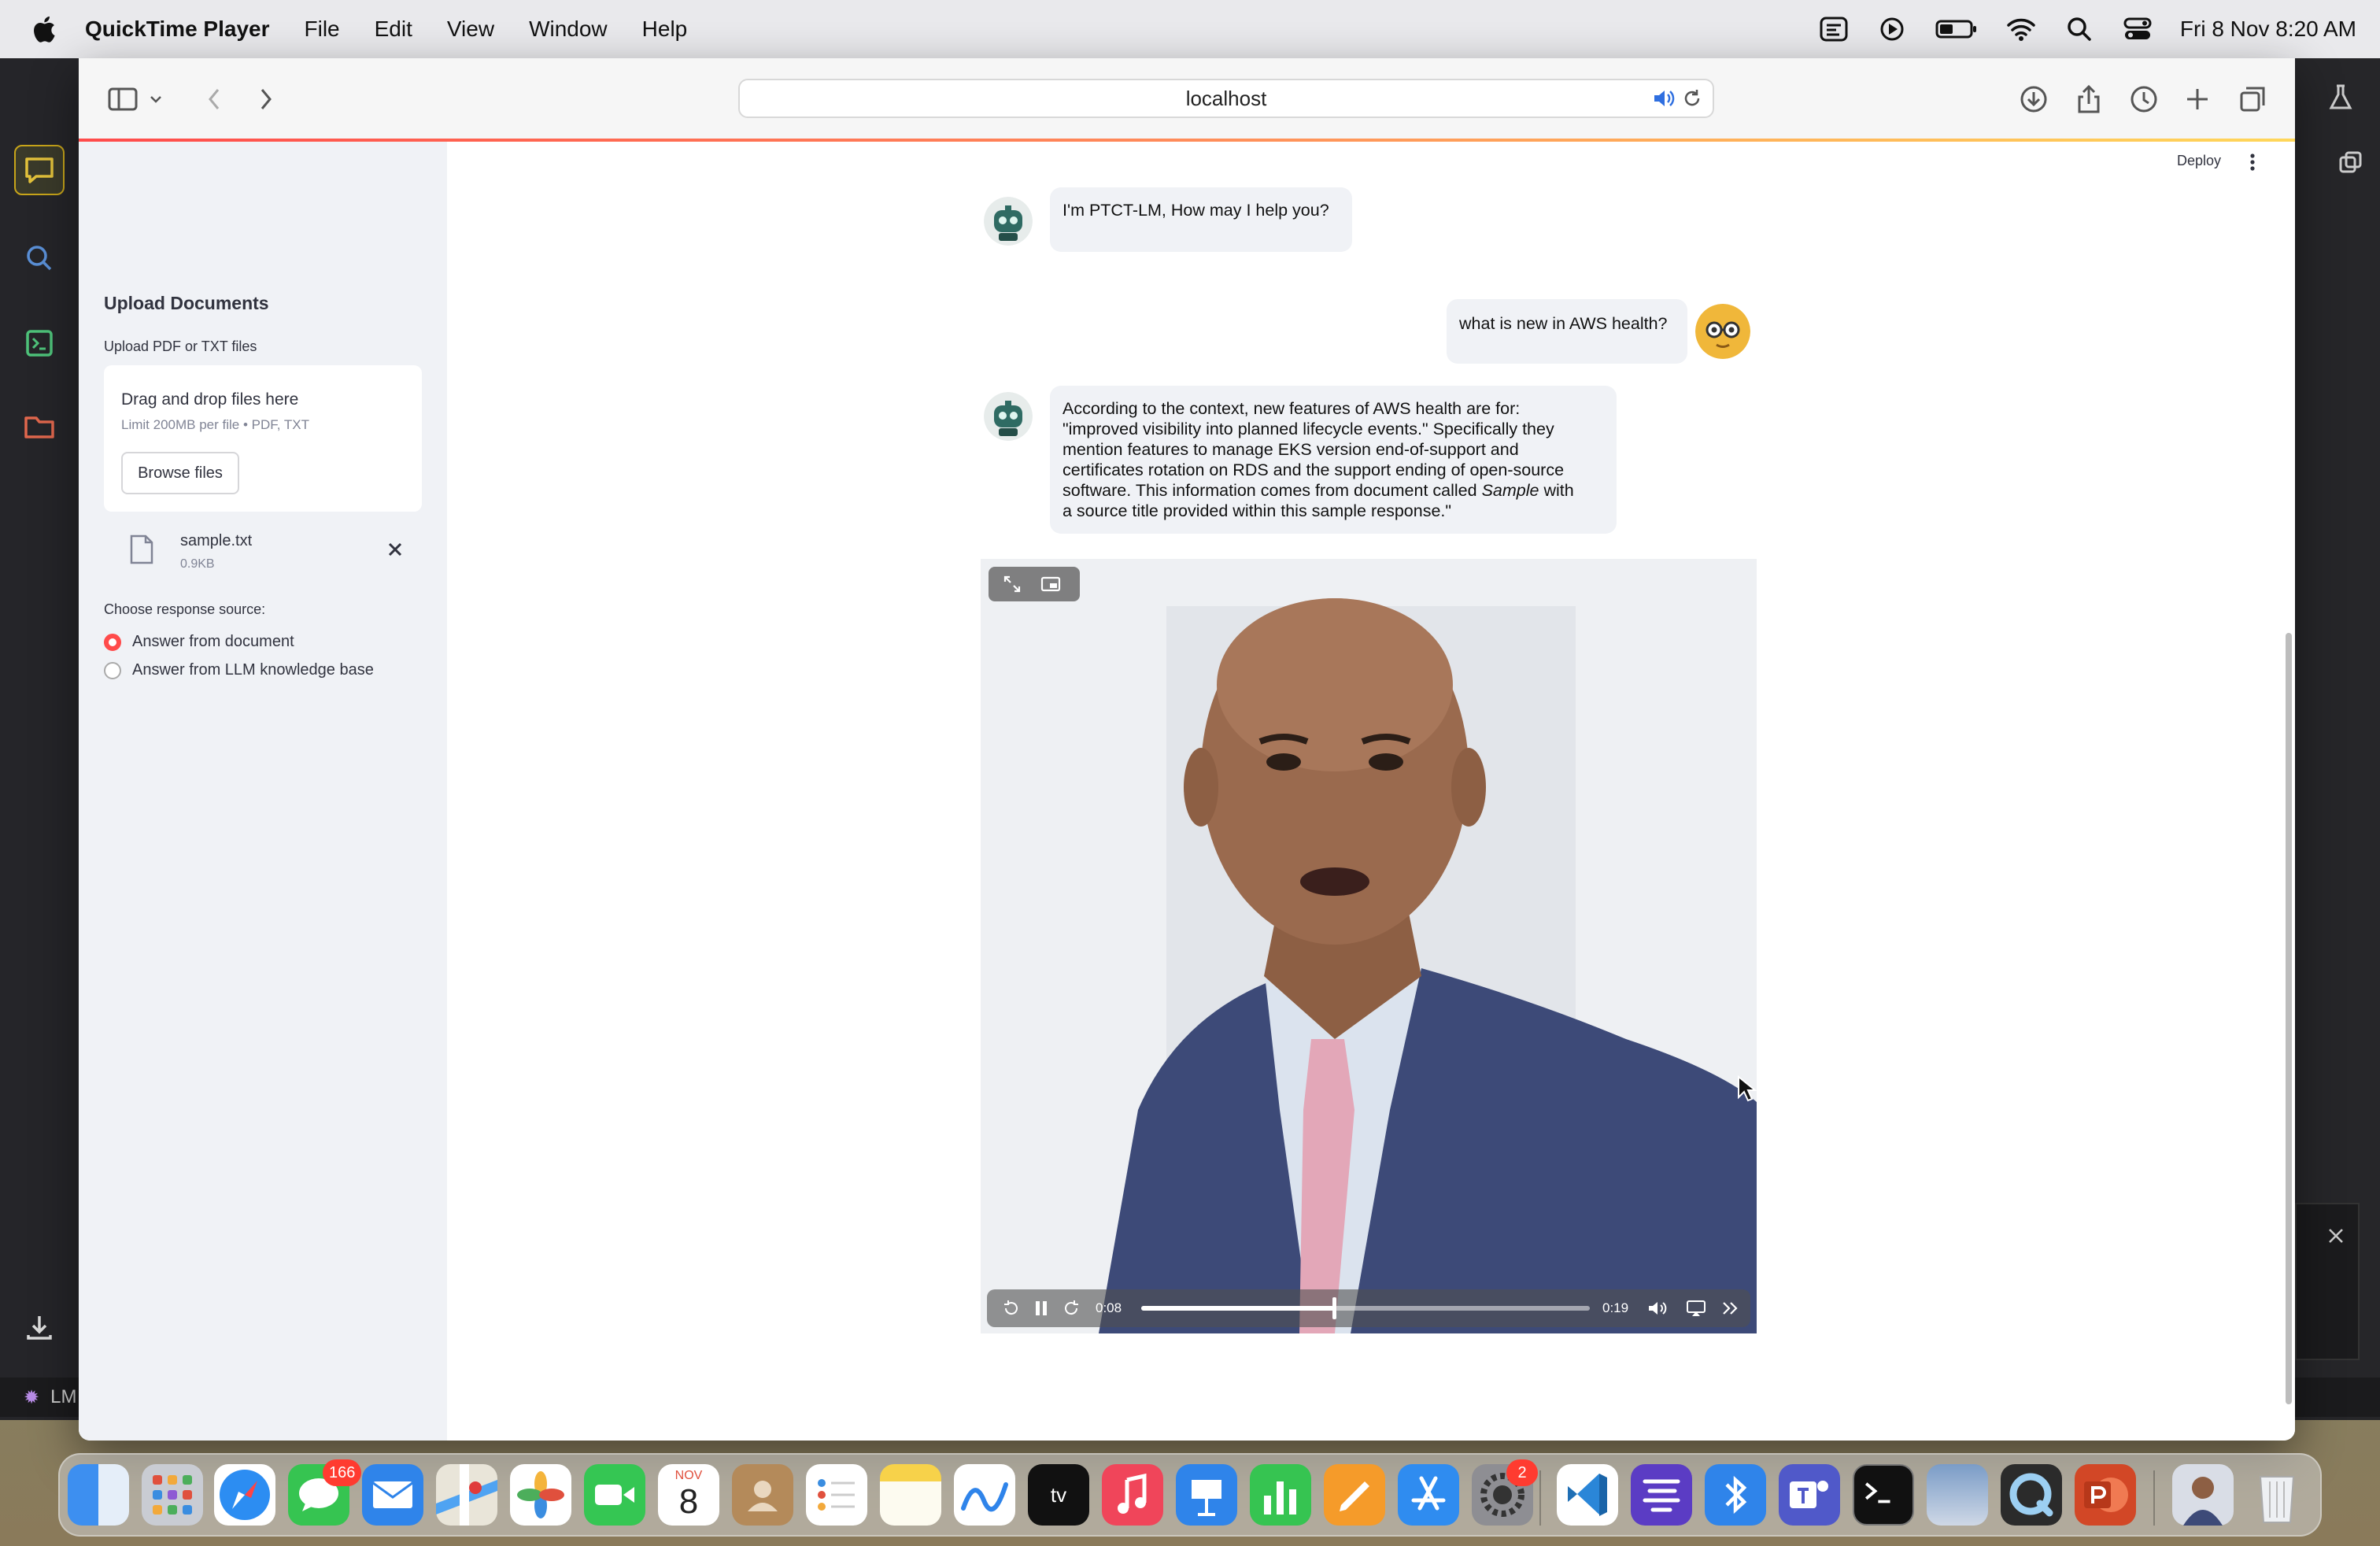 The image size is (2380, 1546). Describe the element at coordinates (1058, 1495) in the screenshot. I see `apple-tv-icon: tv` at that location.